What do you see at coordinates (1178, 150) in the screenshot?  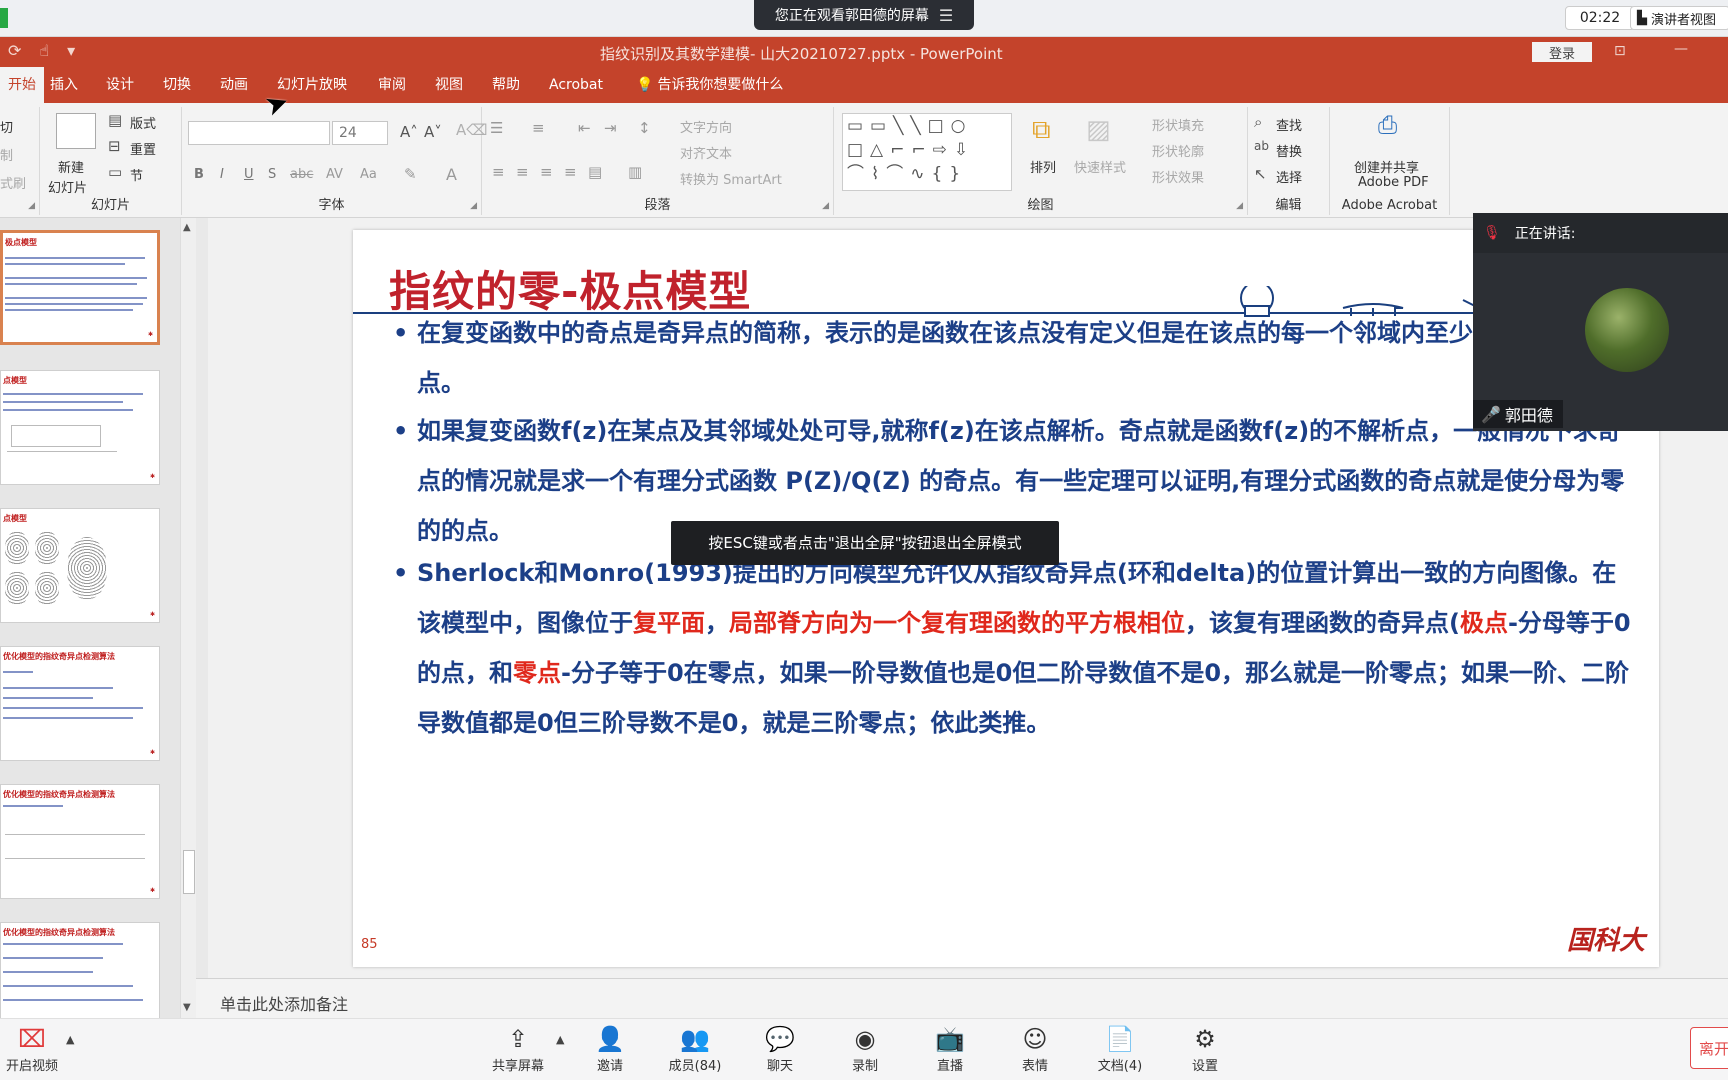 I see `shape-outline-button: 形状轮廓` at bounding box center [1178, 150].